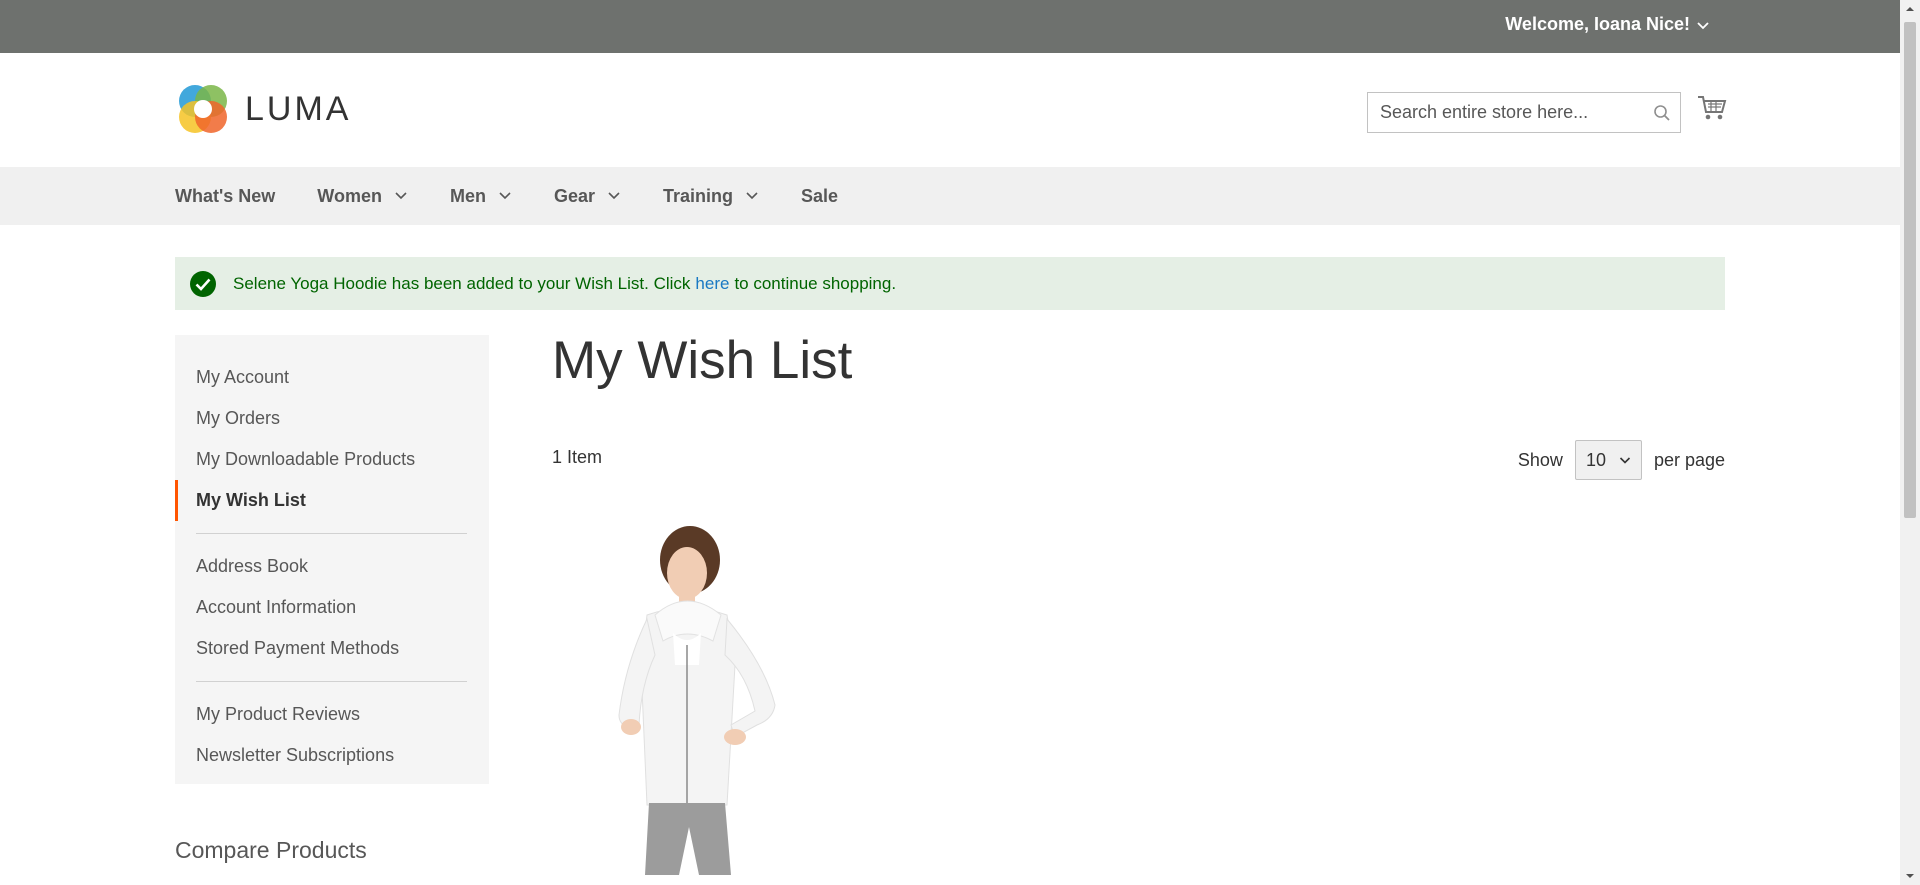 The image size is (1920, 885). What do you see at coordinates (203, 283) in the screenshot?
I see `success-check-icon` at bounding box center [203, 283].